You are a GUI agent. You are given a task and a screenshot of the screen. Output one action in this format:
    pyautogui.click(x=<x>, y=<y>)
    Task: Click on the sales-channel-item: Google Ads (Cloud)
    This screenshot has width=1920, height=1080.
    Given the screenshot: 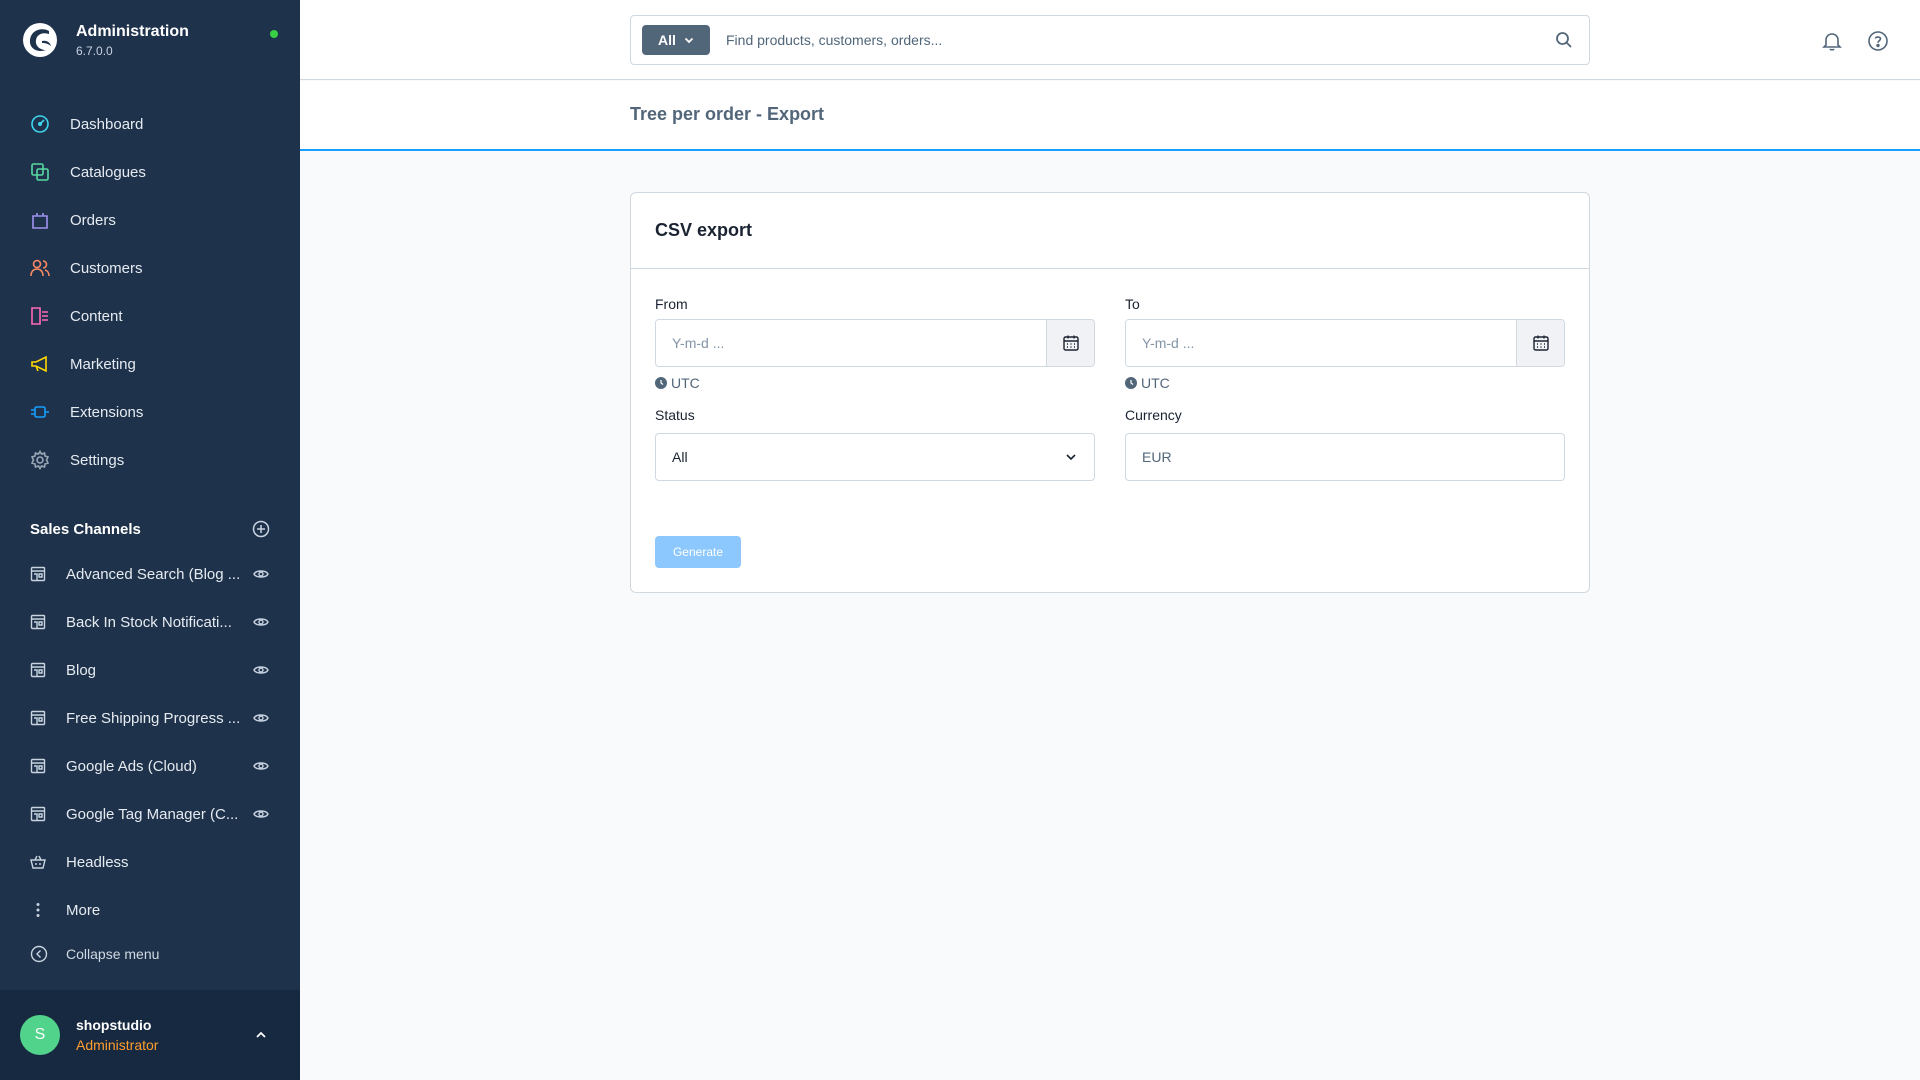 What is the action you would take?
    pyautogui.click(x=150, y=766)
    